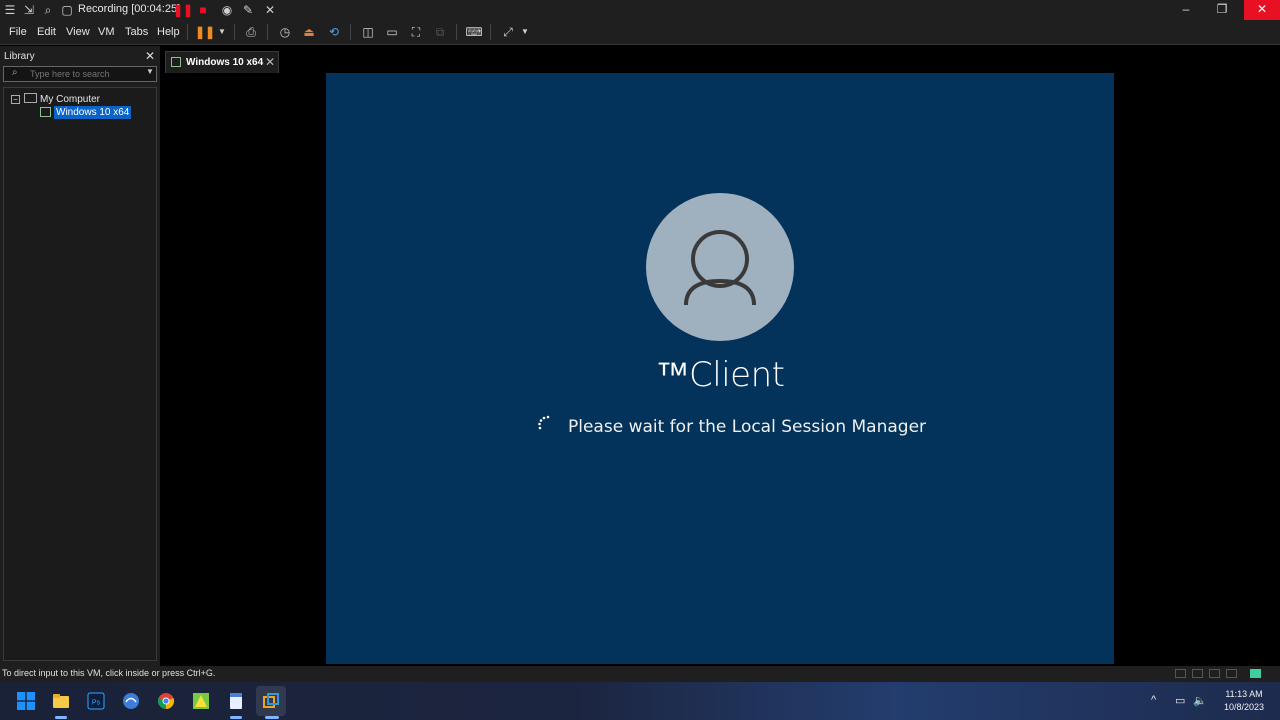 The image size is (1280, 720). What do you see at coordinates (1180, 673) in the screenshot?
I see `network-device-icon` at bounding box center [1180, 673].